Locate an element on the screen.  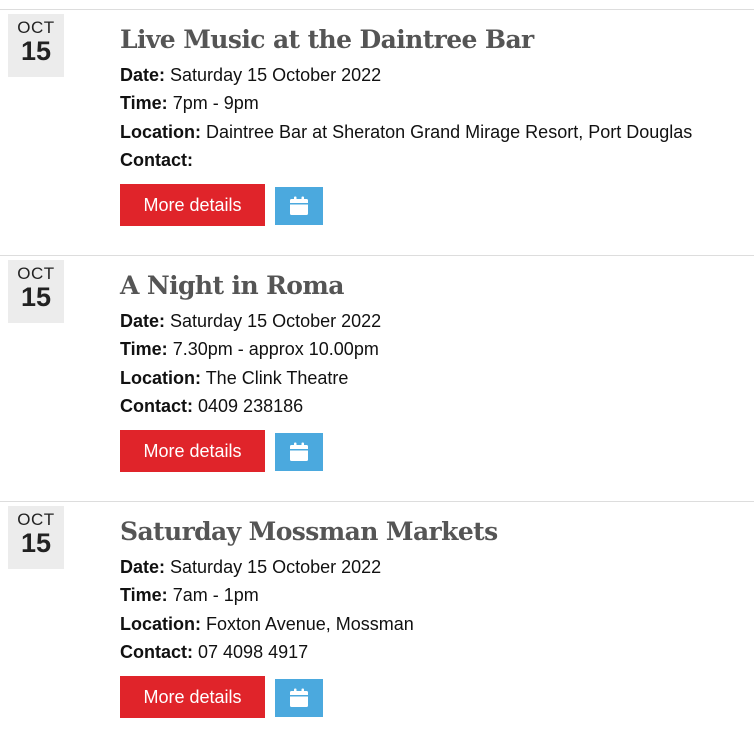
event-time: Time: 7.30pm - approx 10.00pm is located at coordinates (249, 349).